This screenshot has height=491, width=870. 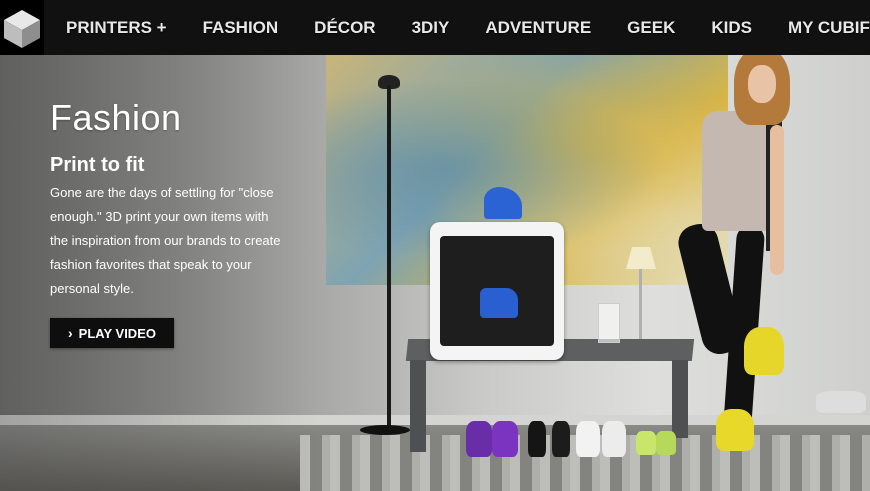 What do you see at coordinates (739, 171) in the screenshot?
I see `model-top` at bounding box center [739, 171].